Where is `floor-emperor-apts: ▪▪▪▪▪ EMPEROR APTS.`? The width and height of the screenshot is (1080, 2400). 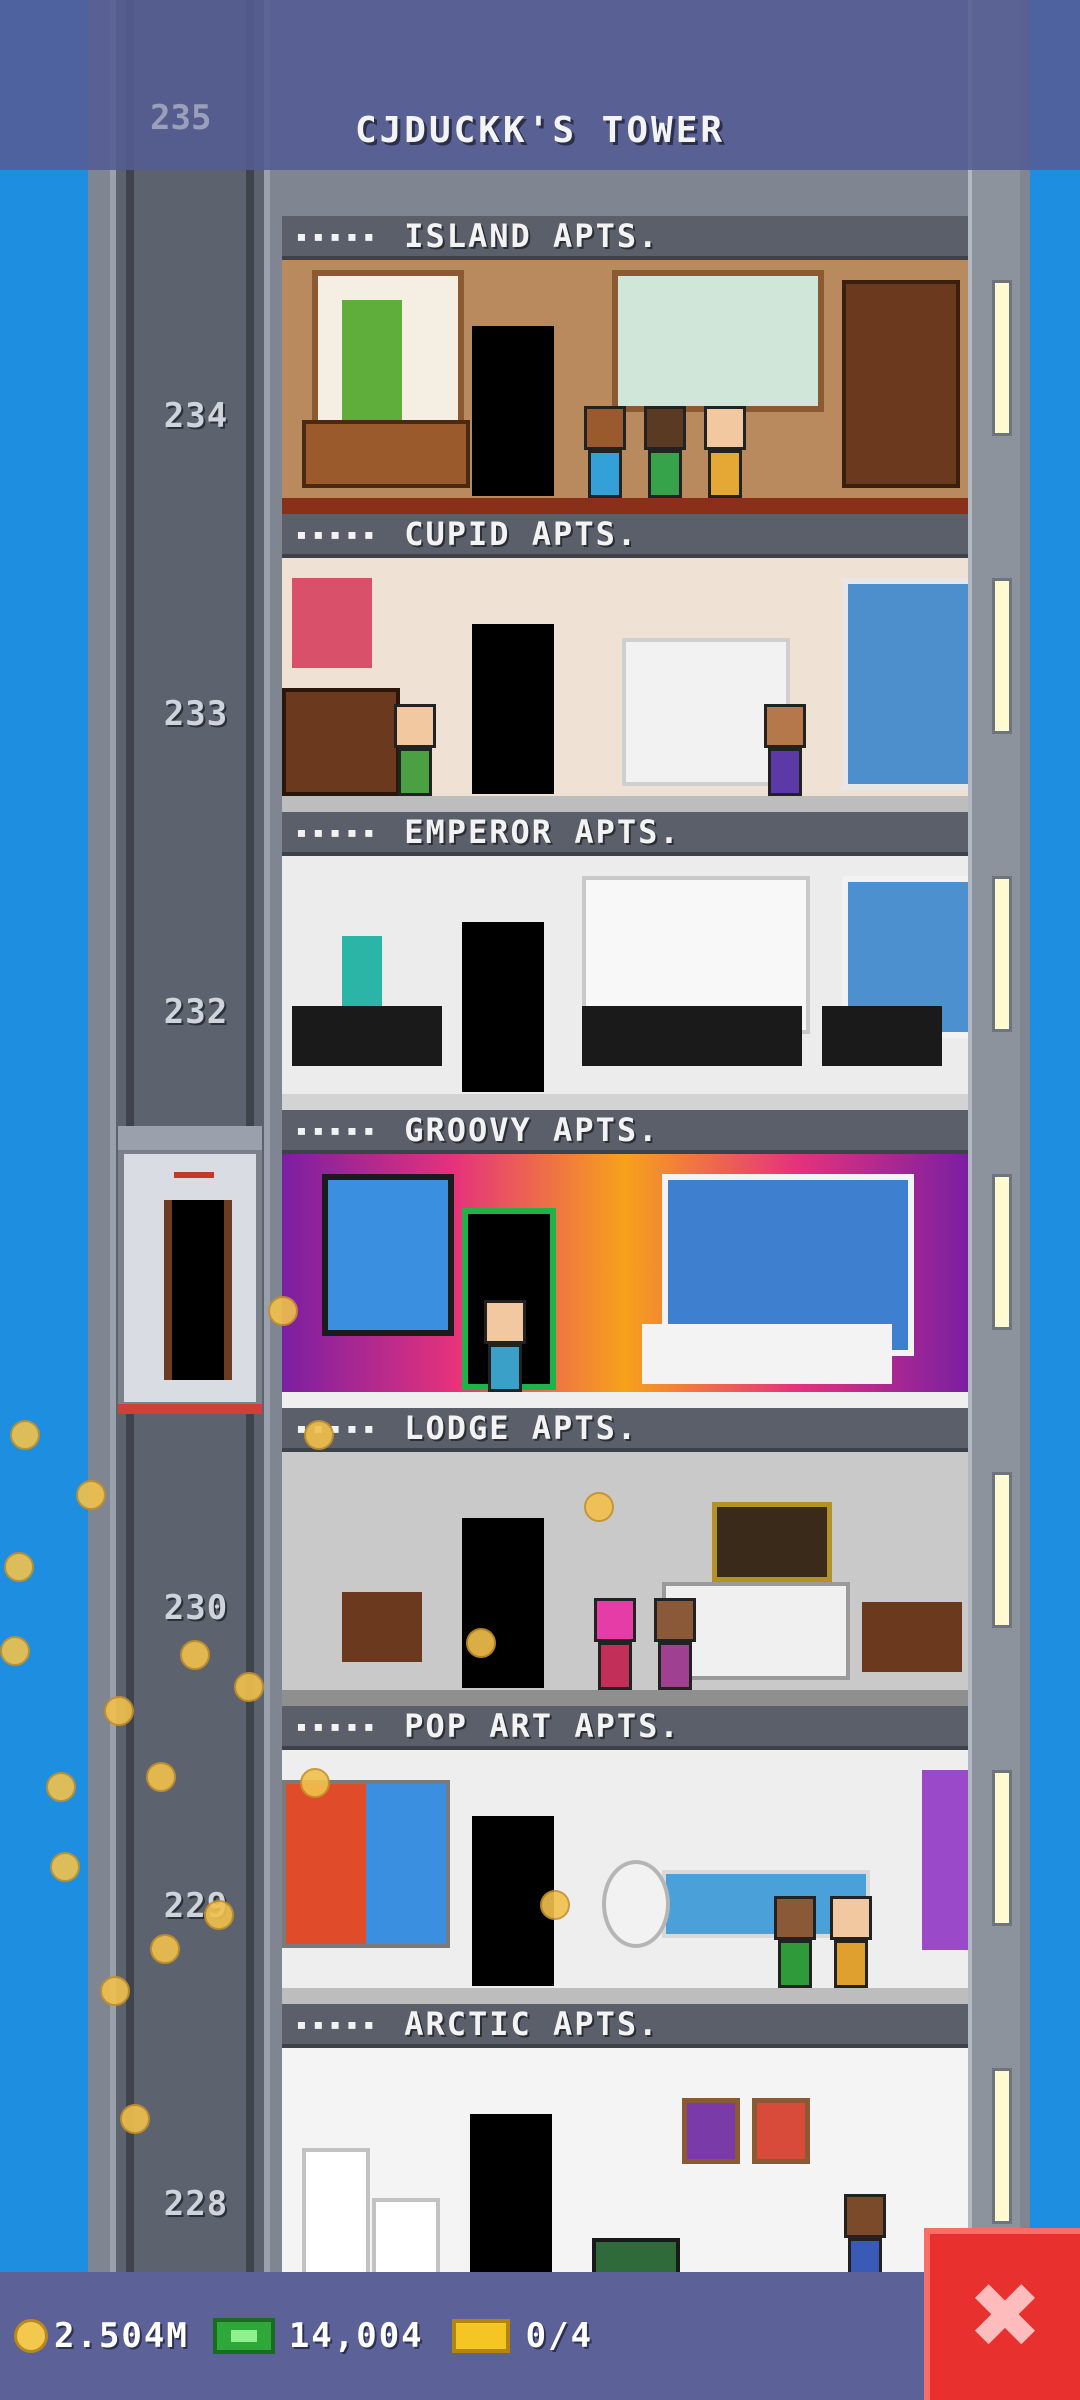
floor-emperor-apts: ▪▪▪▪▪ EMPEROR APTS. is located at coordinates (625, 961).